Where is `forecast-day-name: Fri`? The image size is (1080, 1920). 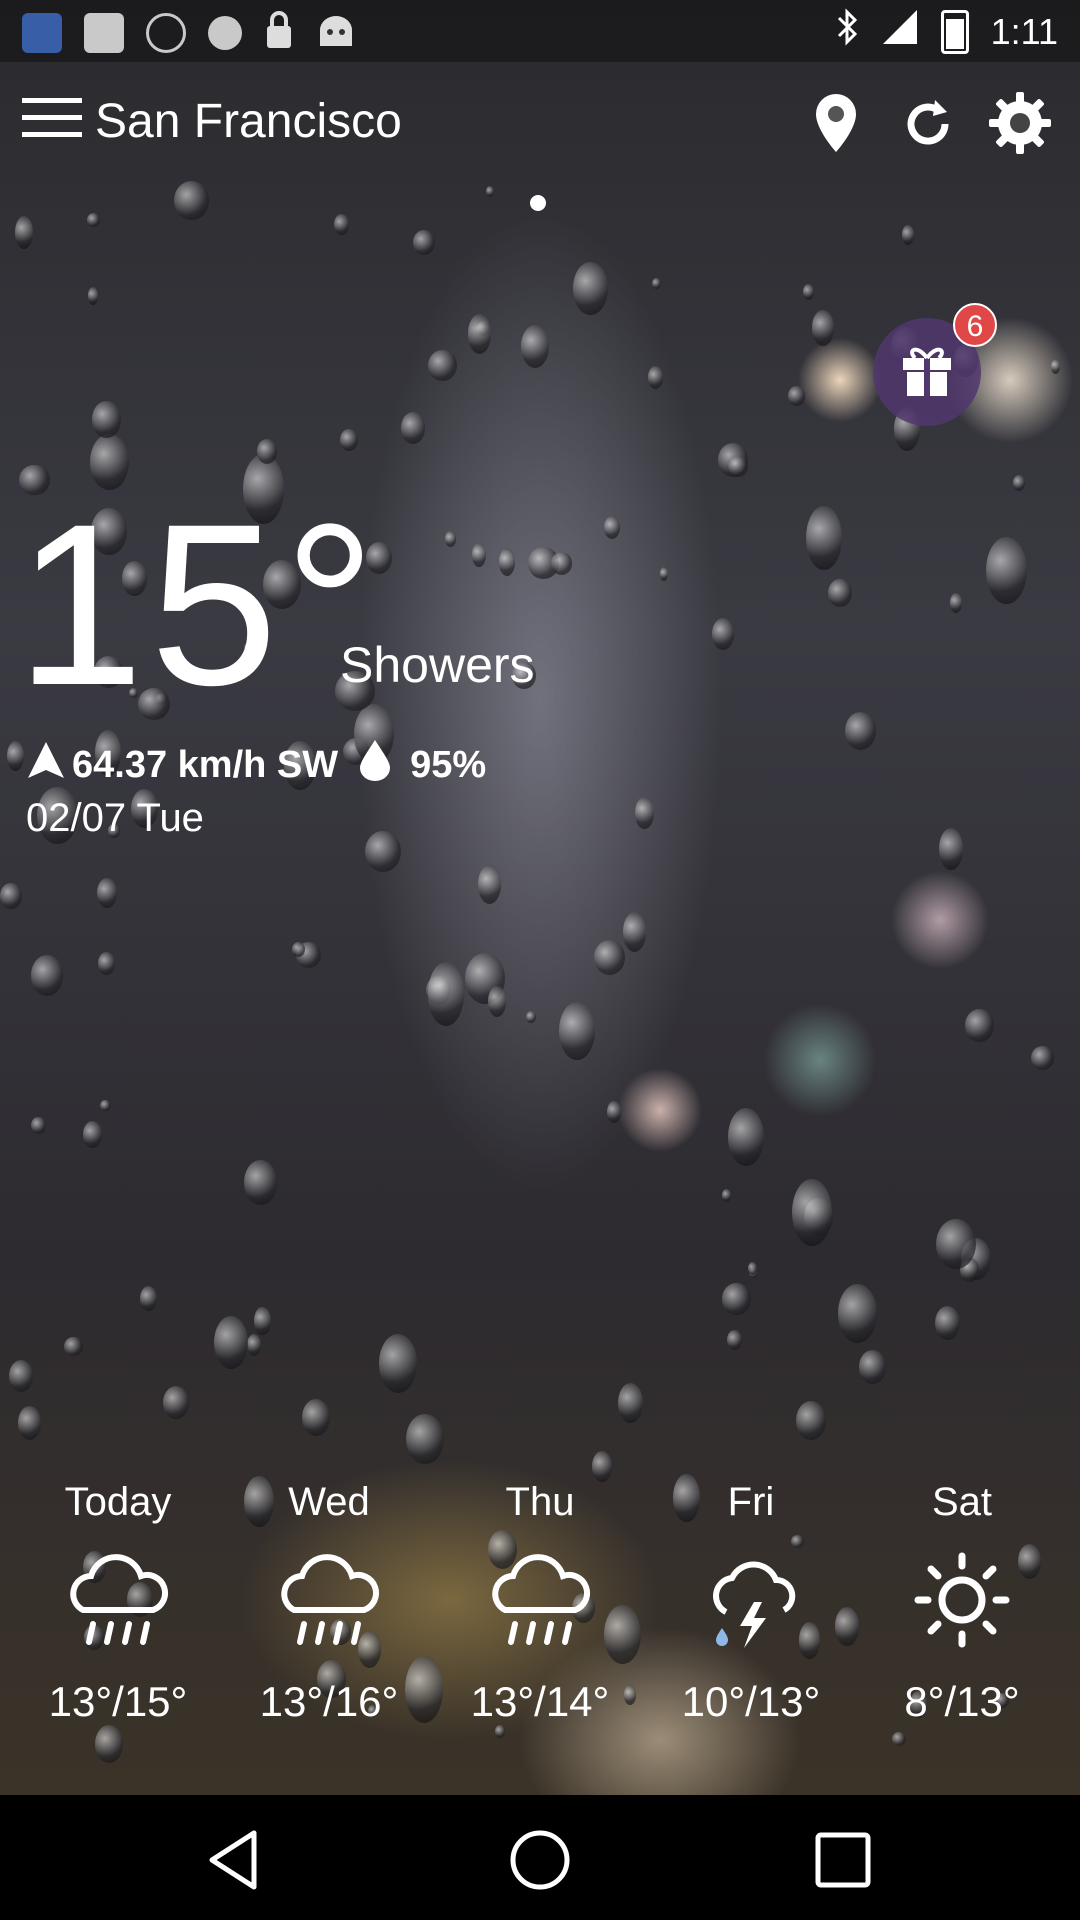 forecast-day-name: Fri is located at coordinates (751, 1502).